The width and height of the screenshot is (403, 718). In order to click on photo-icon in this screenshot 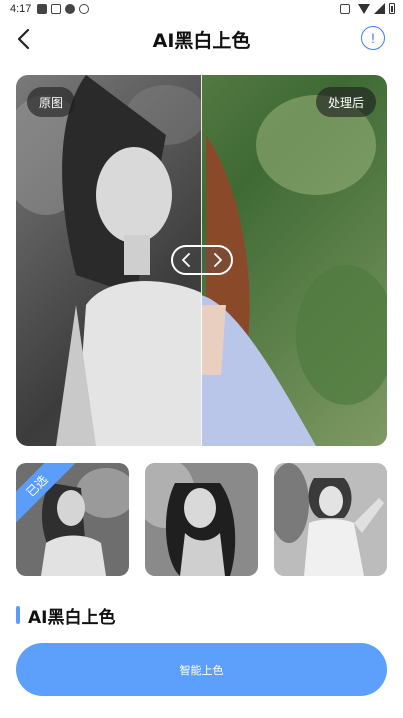, I will do `click(56, 9)`.